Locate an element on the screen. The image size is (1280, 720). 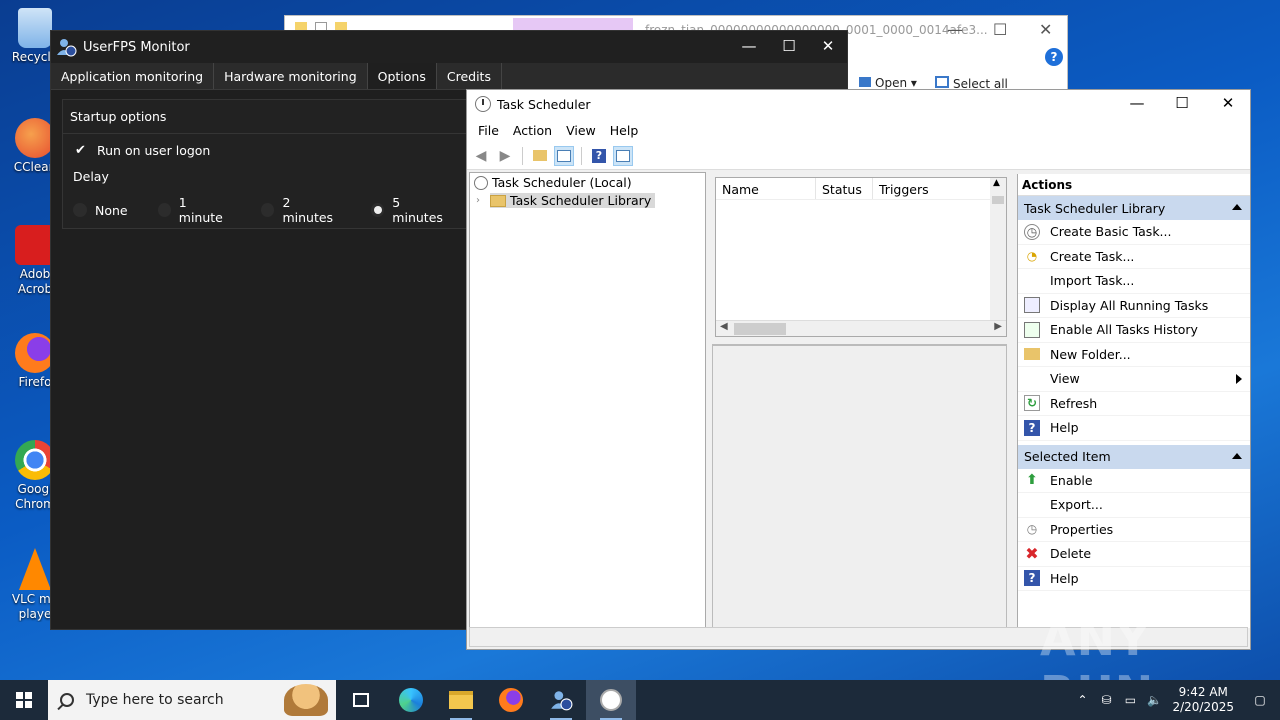
delay-option-5-minutes: 5 minutes is located at coordinates (411, 210).